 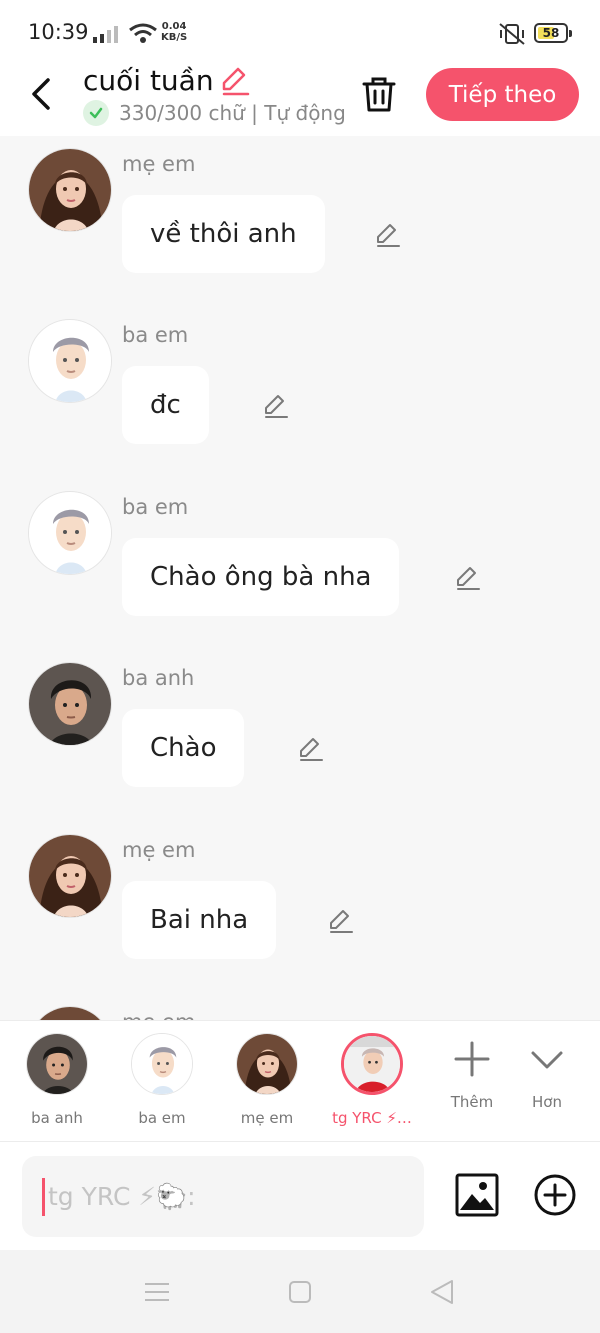 I want to click on message-bubble: về thôi anh, so click(x=223, y=234).